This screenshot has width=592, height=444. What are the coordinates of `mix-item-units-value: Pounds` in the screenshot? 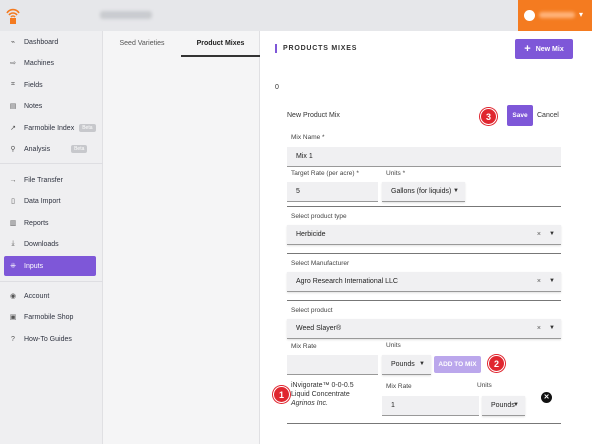 It's located at (503, 405).